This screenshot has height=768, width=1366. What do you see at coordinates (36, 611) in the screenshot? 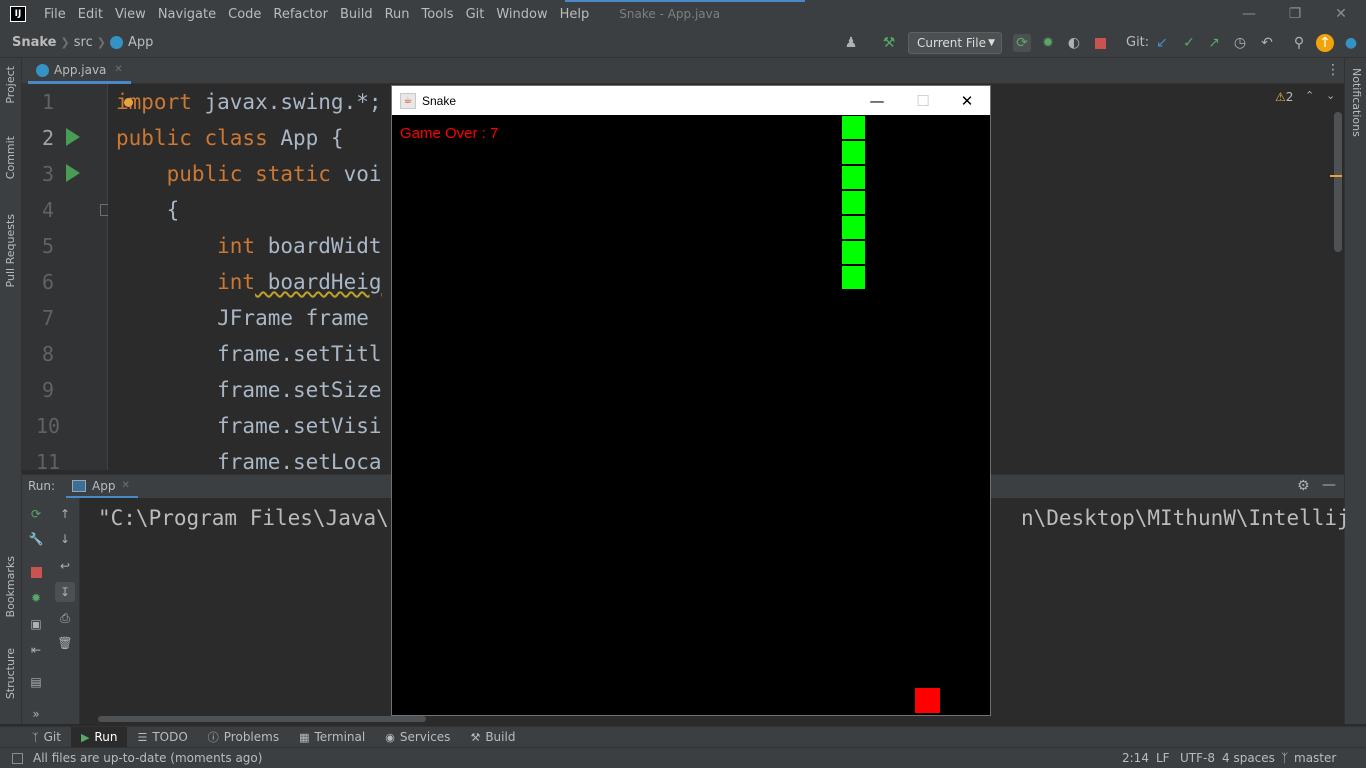
I see `run-toolbar-primary: ⟳ 🔧 ✹ ▣ ⇤ ▤ »` at bounding box center [36, 611].